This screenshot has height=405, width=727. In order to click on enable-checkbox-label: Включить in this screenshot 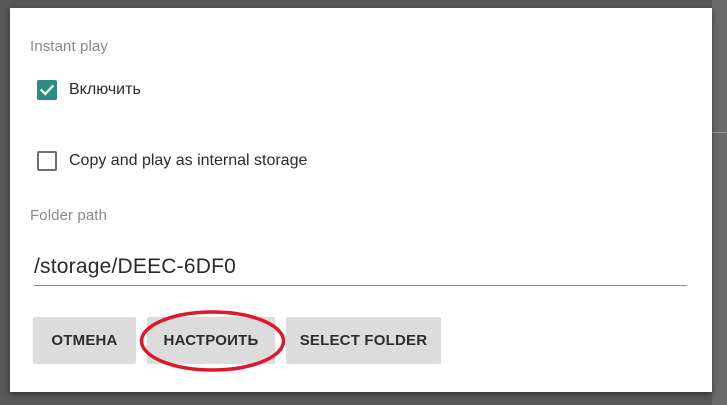, I will do `click(105, 89)`.